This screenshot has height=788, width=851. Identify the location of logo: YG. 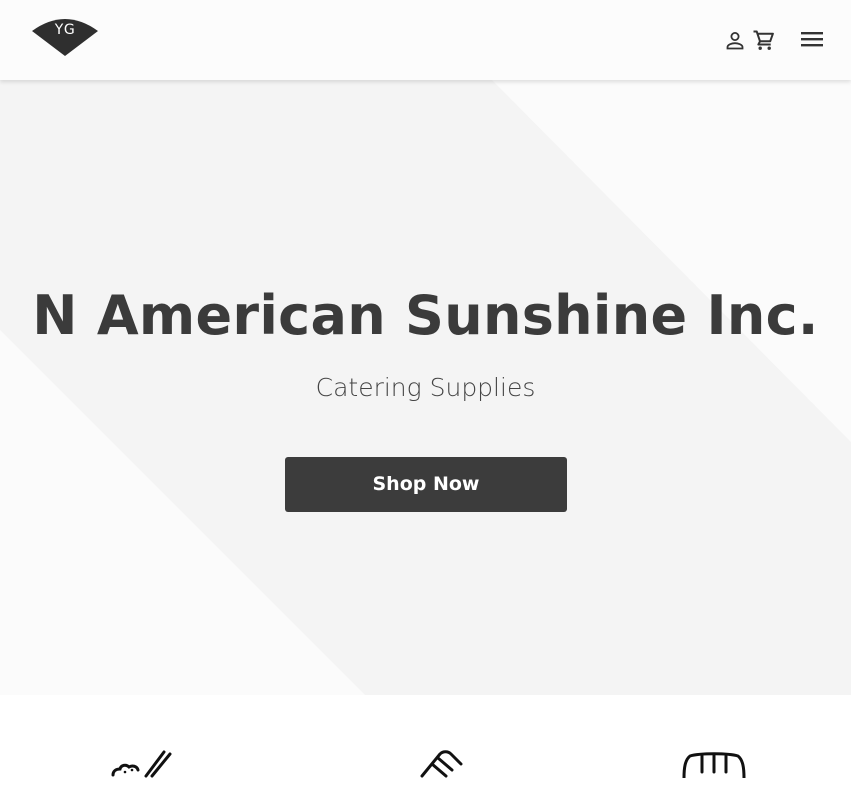
(65, 36).